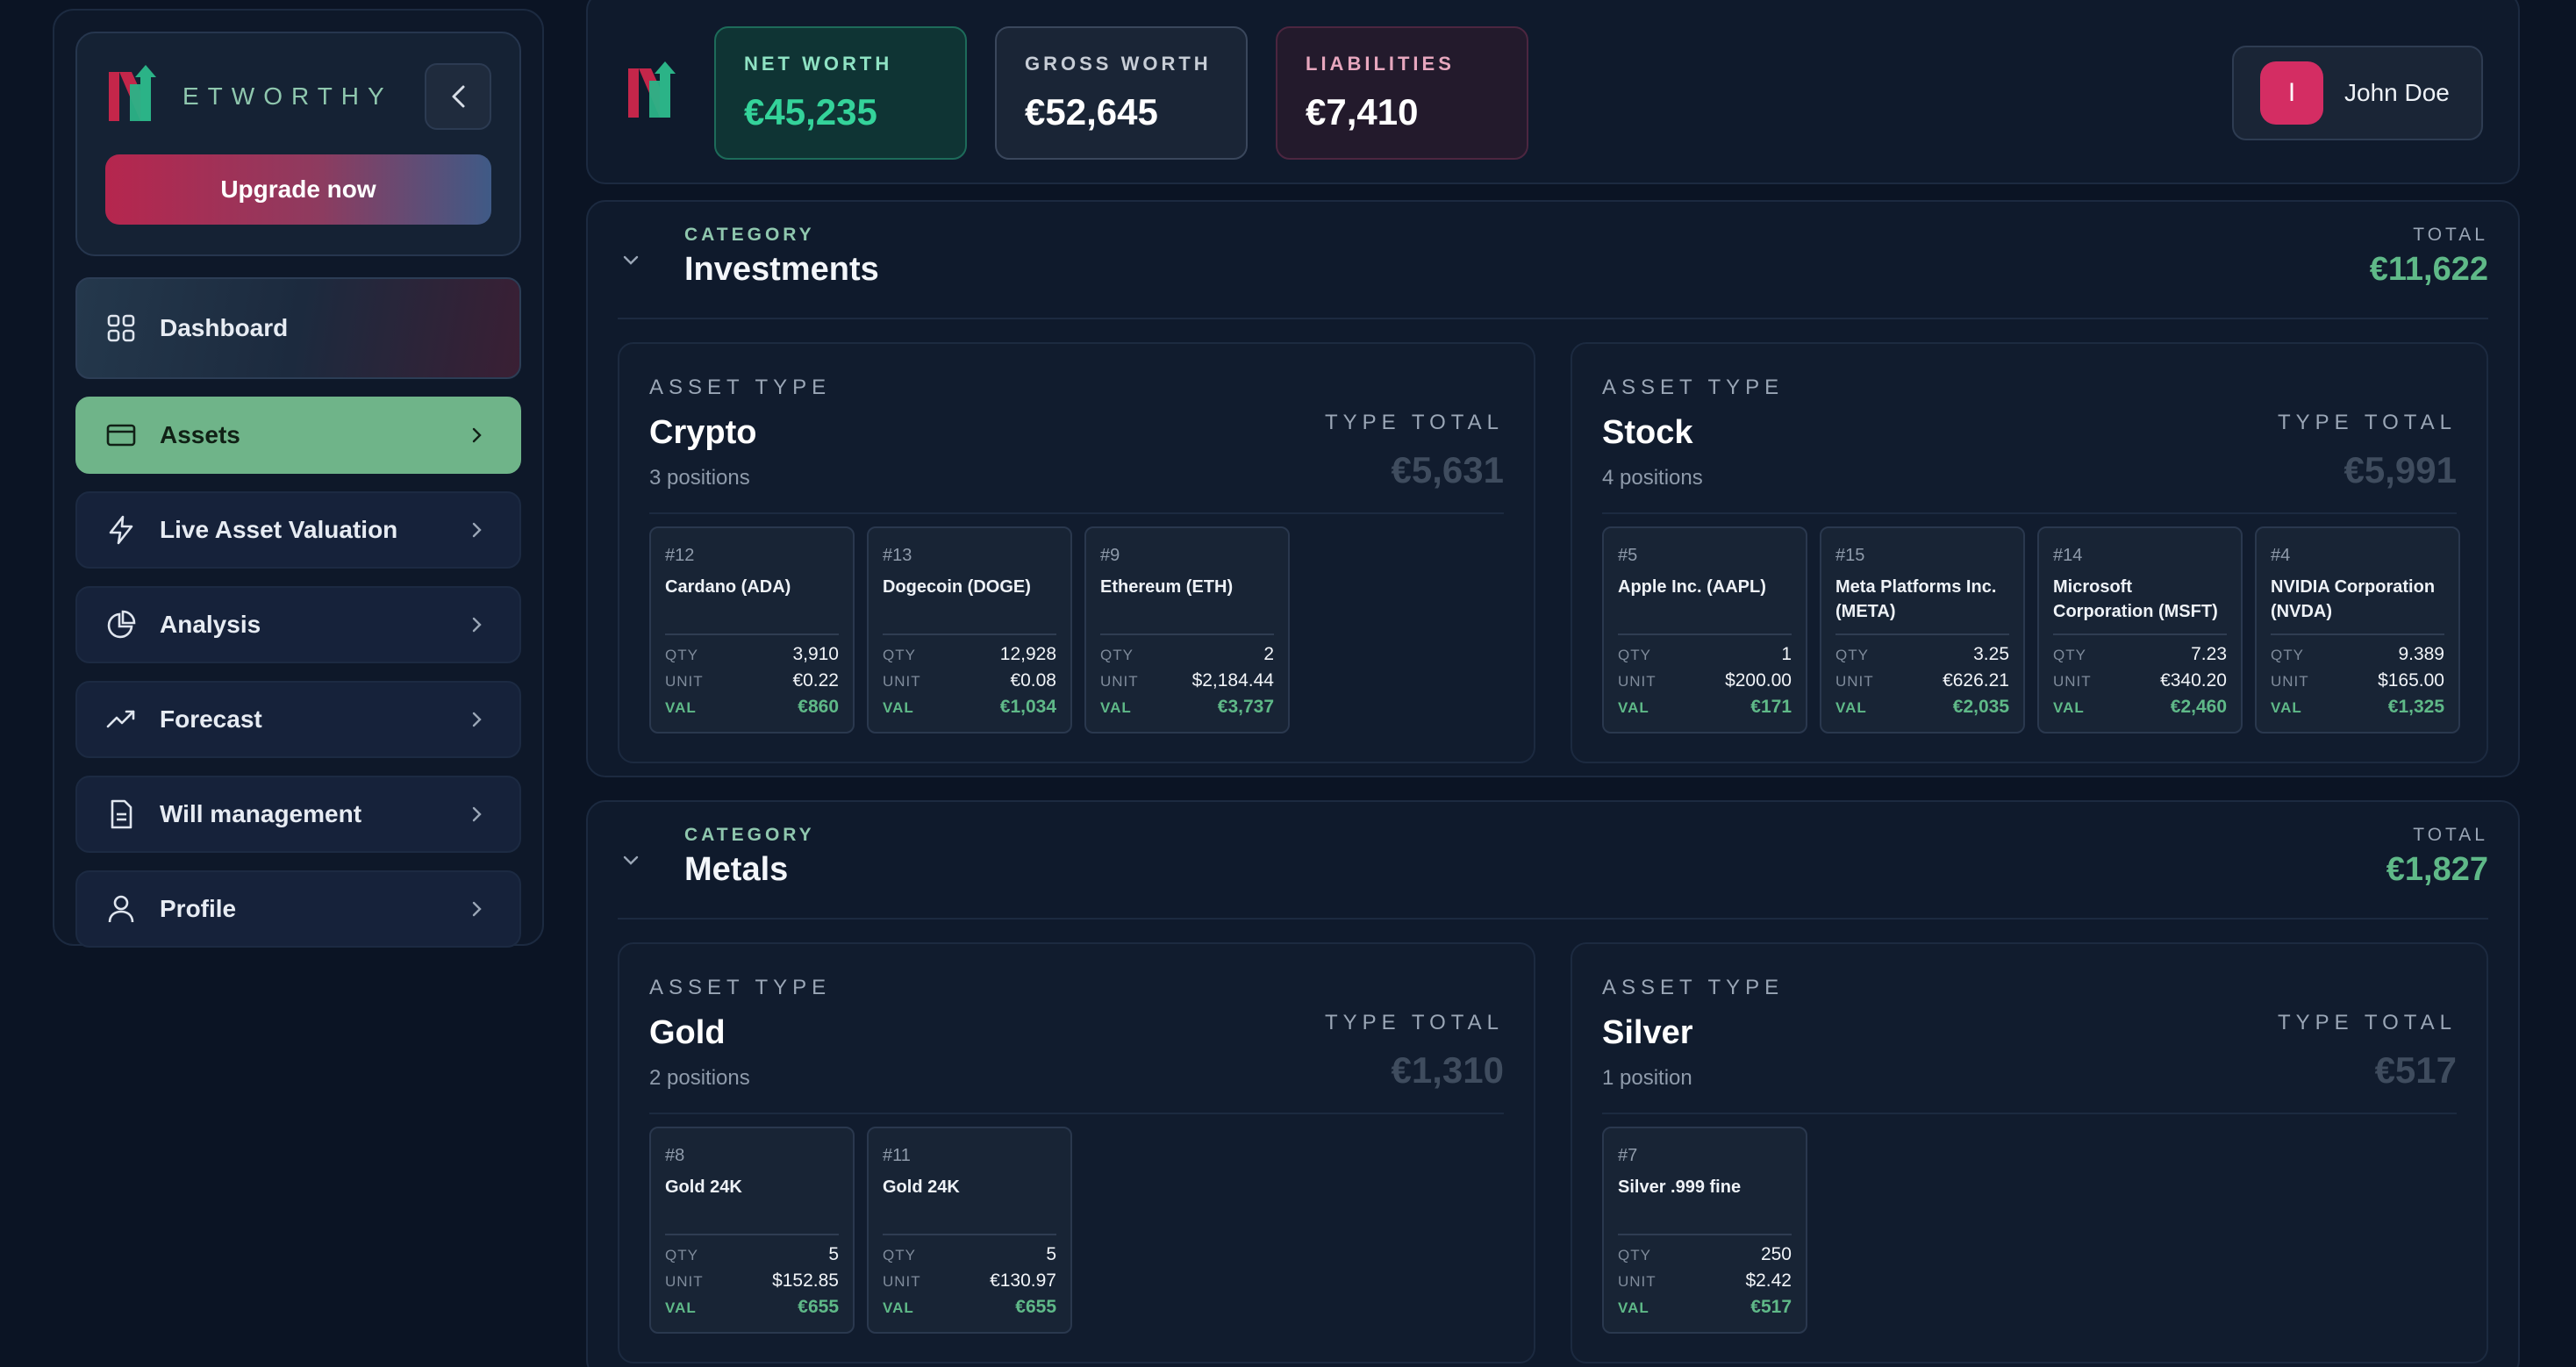 This screenshot has height=1367, width=2576. Describe the element at coordinates (2415, 1070) in the screenshot. I see `type-total: €517` at that location.